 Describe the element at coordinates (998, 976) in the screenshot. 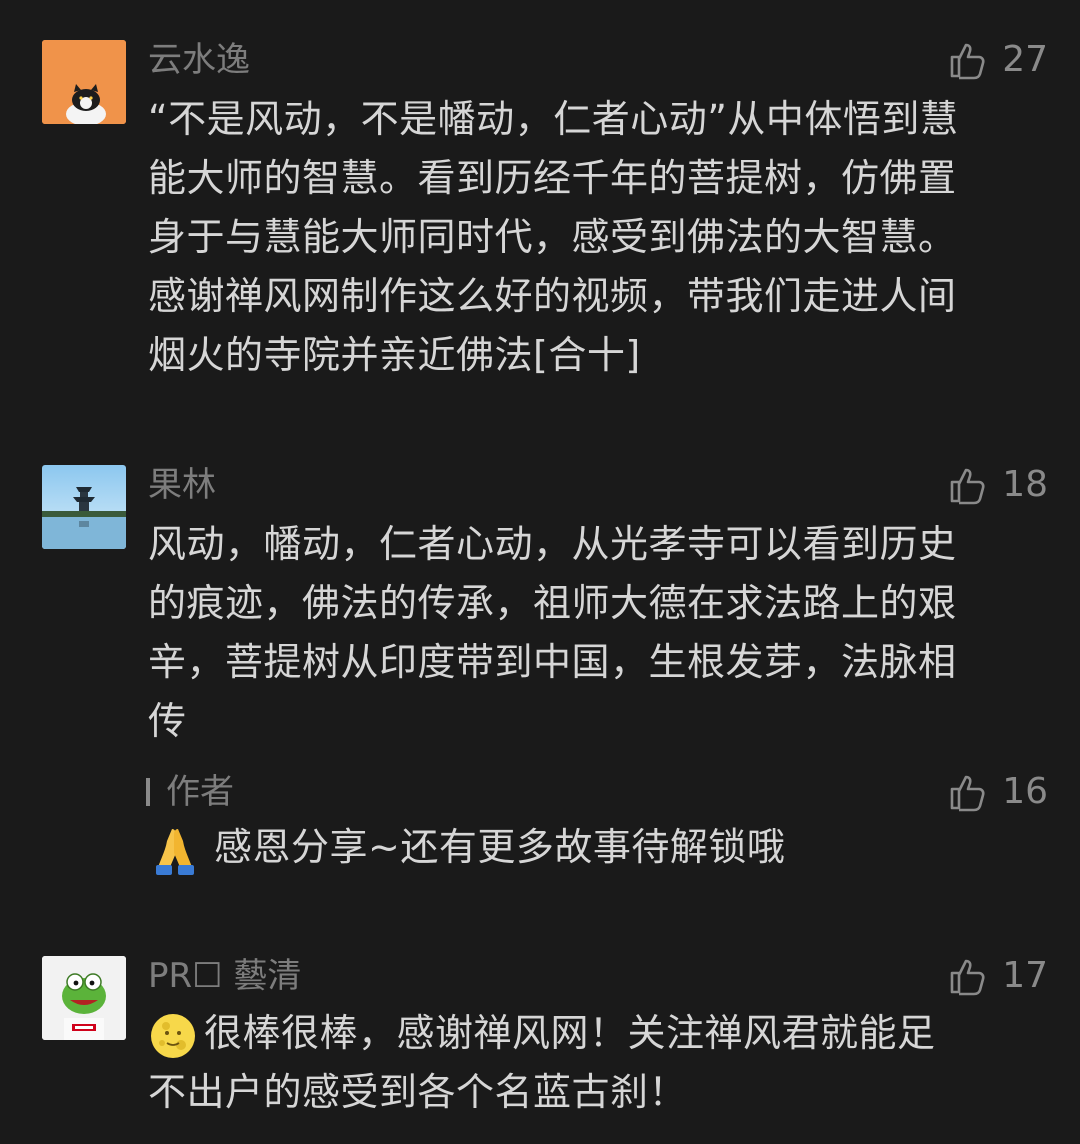

I see `like-button: 17` at that location.